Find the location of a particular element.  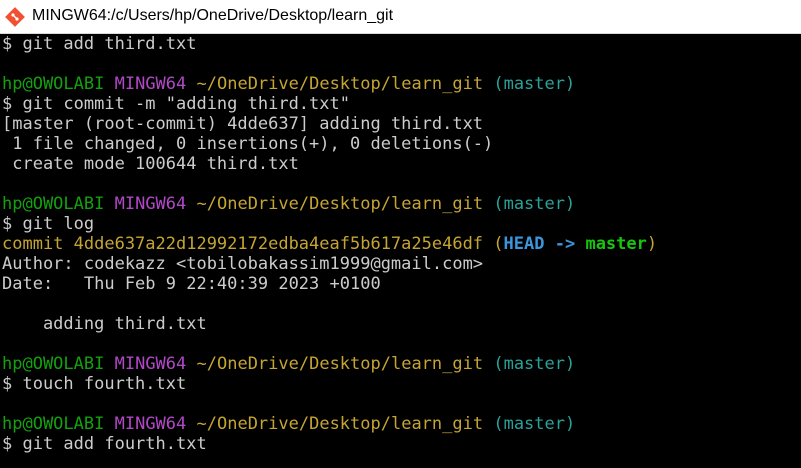

commit-message: adding third.txt is located at coordinates (104, 324).